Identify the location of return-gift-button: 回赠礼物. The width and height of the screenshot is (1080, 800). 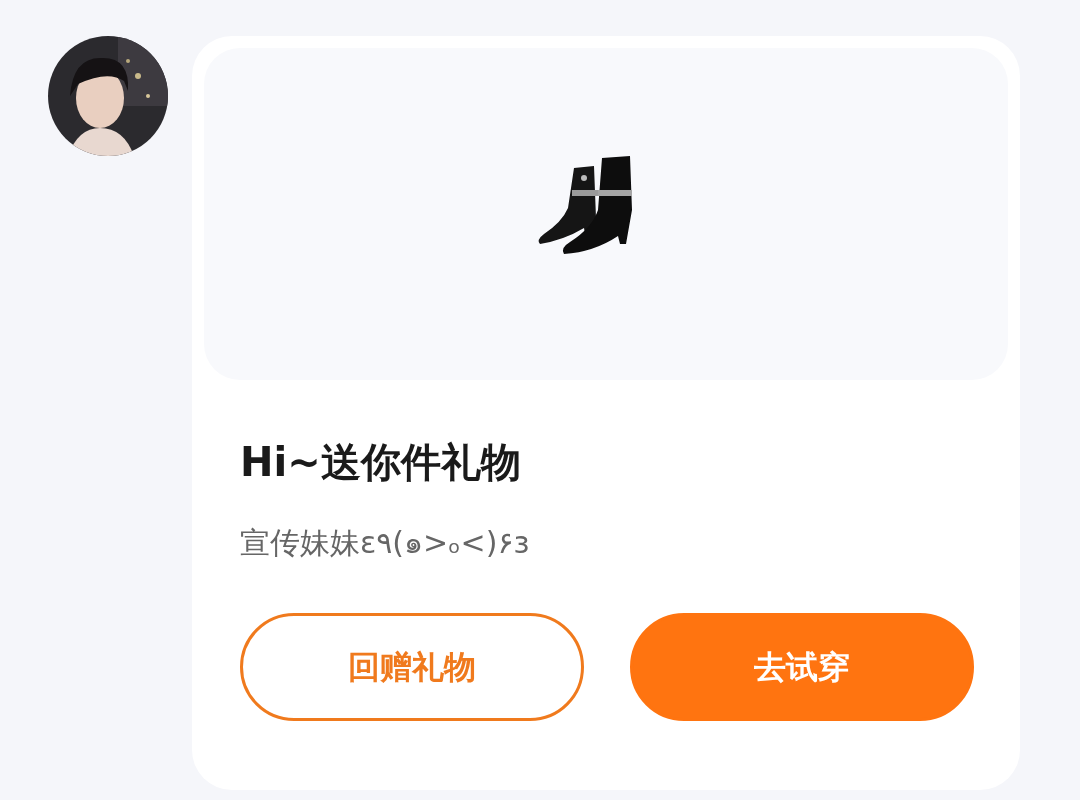
(412, 667).